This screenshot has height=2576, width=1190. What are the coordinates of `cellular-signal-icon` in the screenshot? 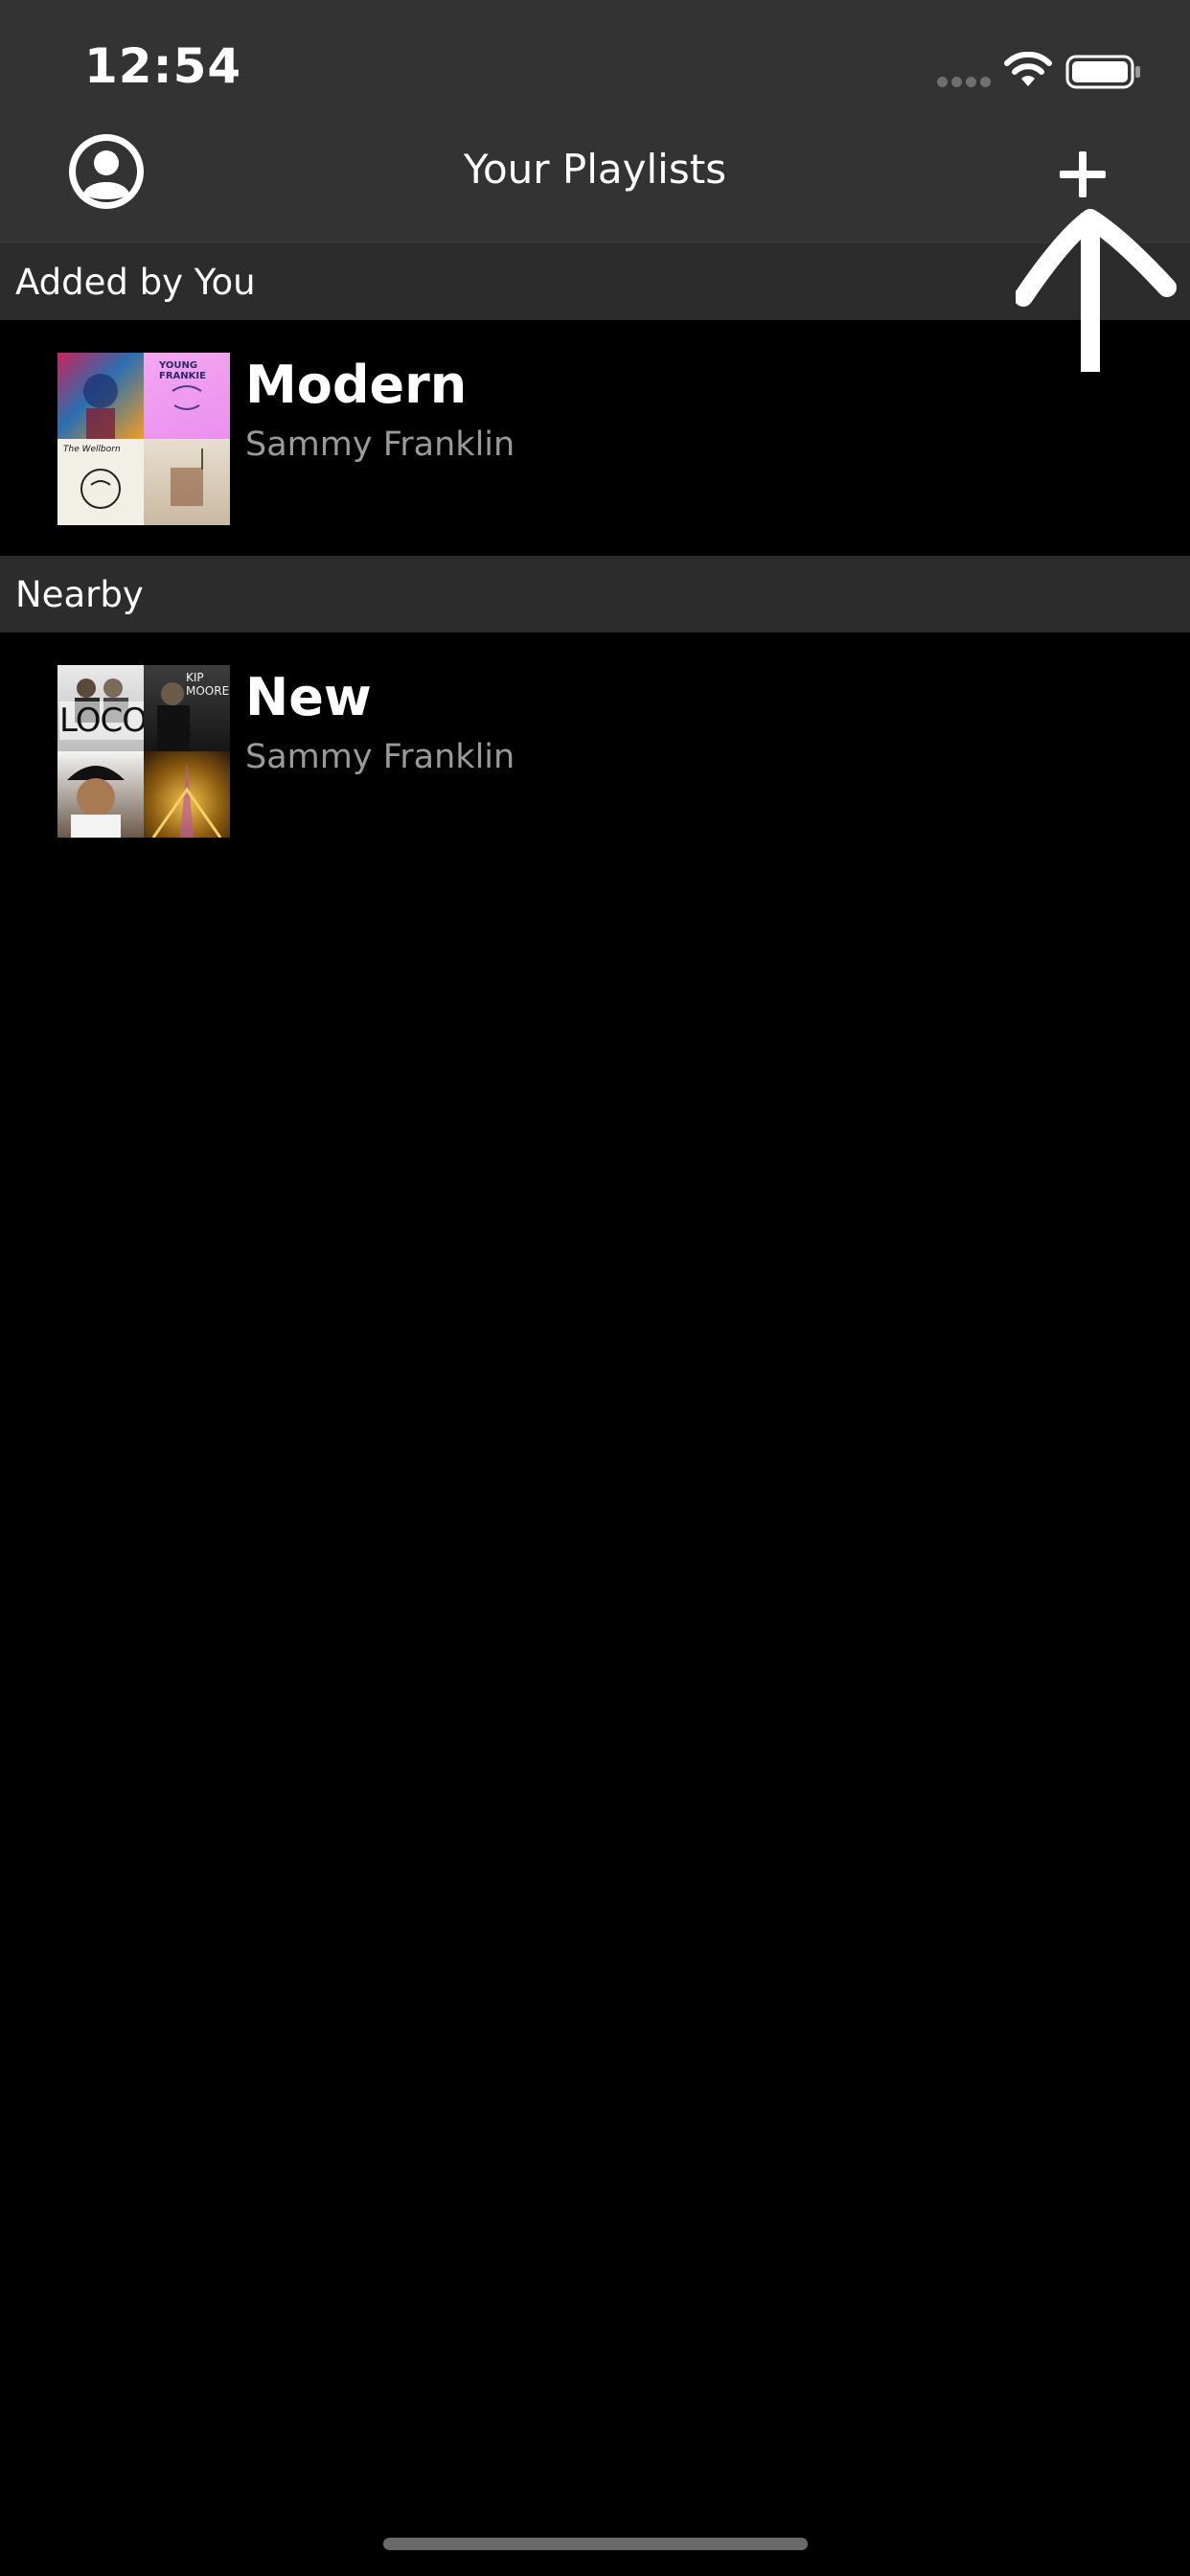 It's located at (965, 82).